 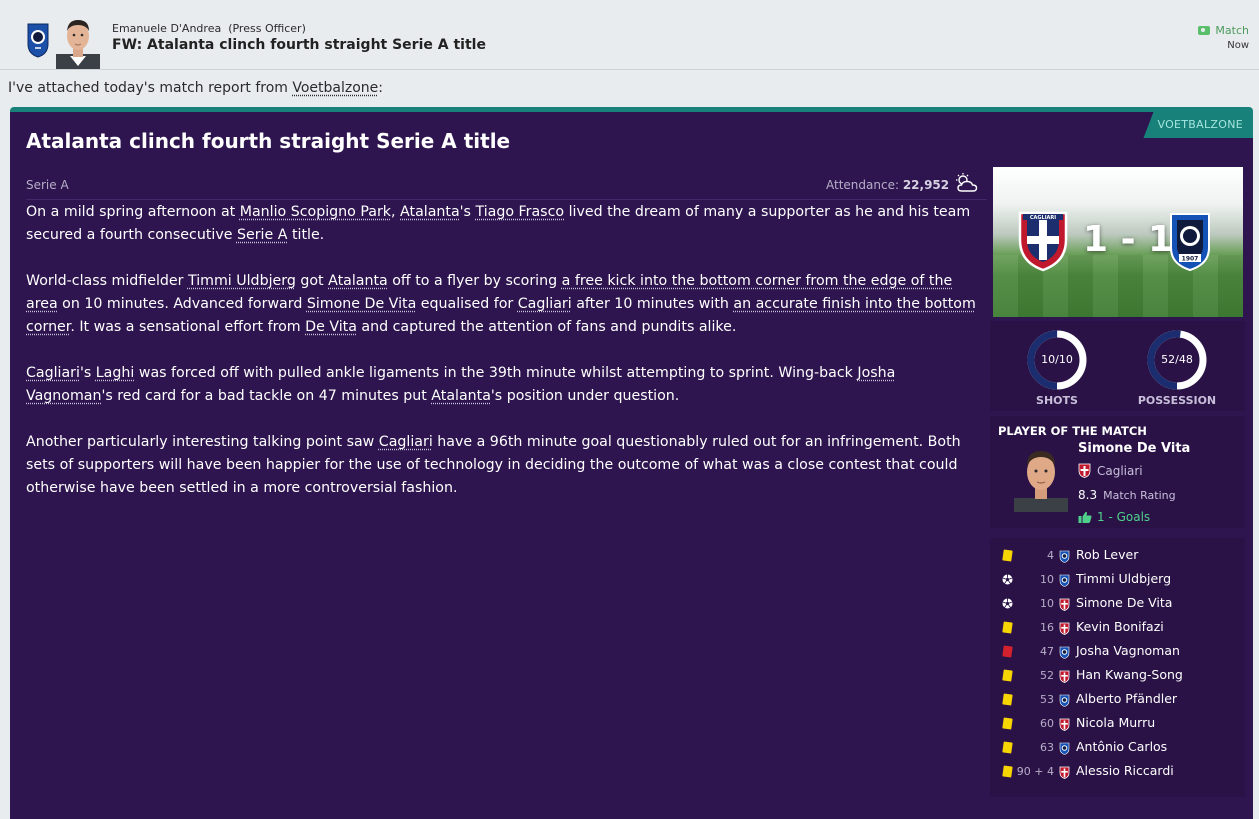 What do you see at coordinates (1204, 30) in the screenshot?
I see `match-tag-icon` at bounding box center [1204, 30].